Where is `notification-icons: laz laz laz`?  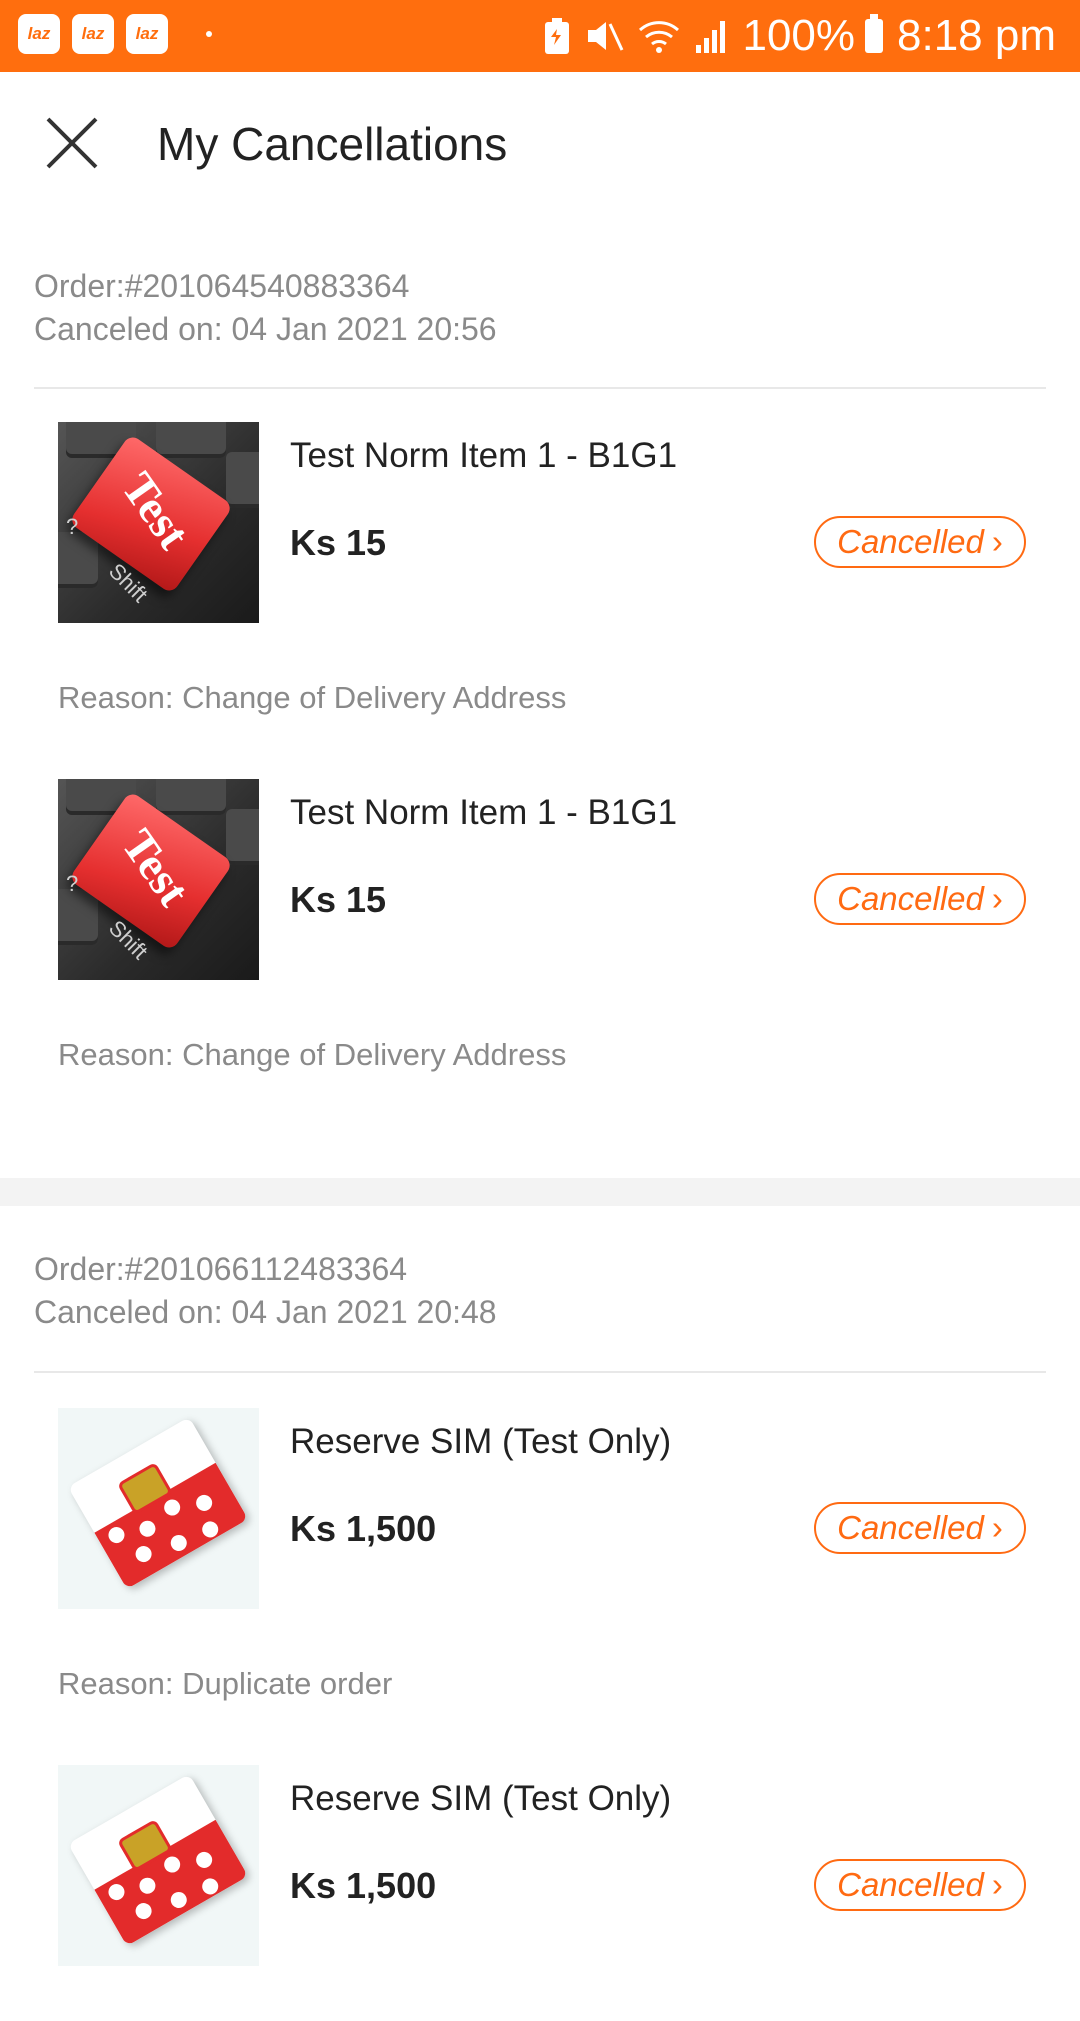 notification-icons: laz laz laz is located at coordinates (115, 34).